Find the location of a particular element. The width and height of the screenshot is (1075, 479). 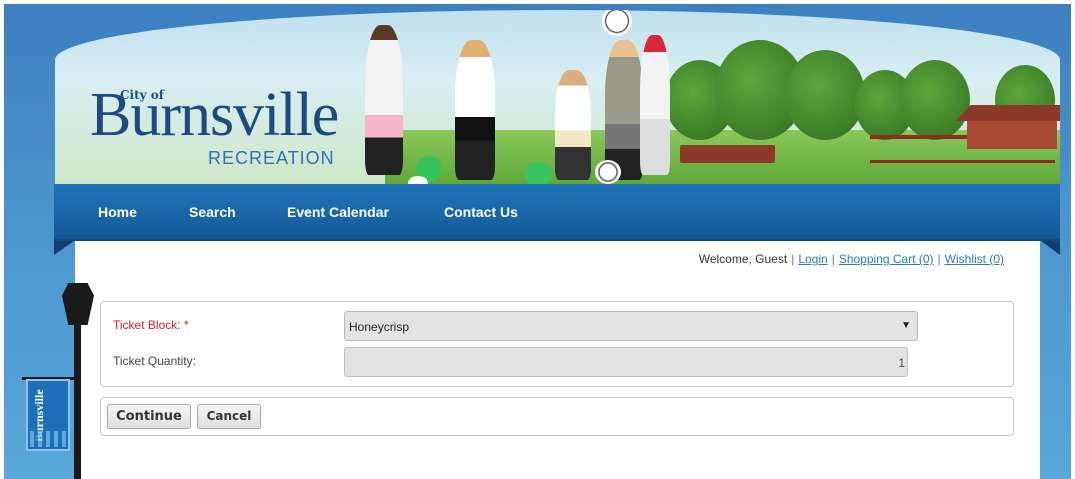

logo-city-of: City of is located at coordinates (142, 95).